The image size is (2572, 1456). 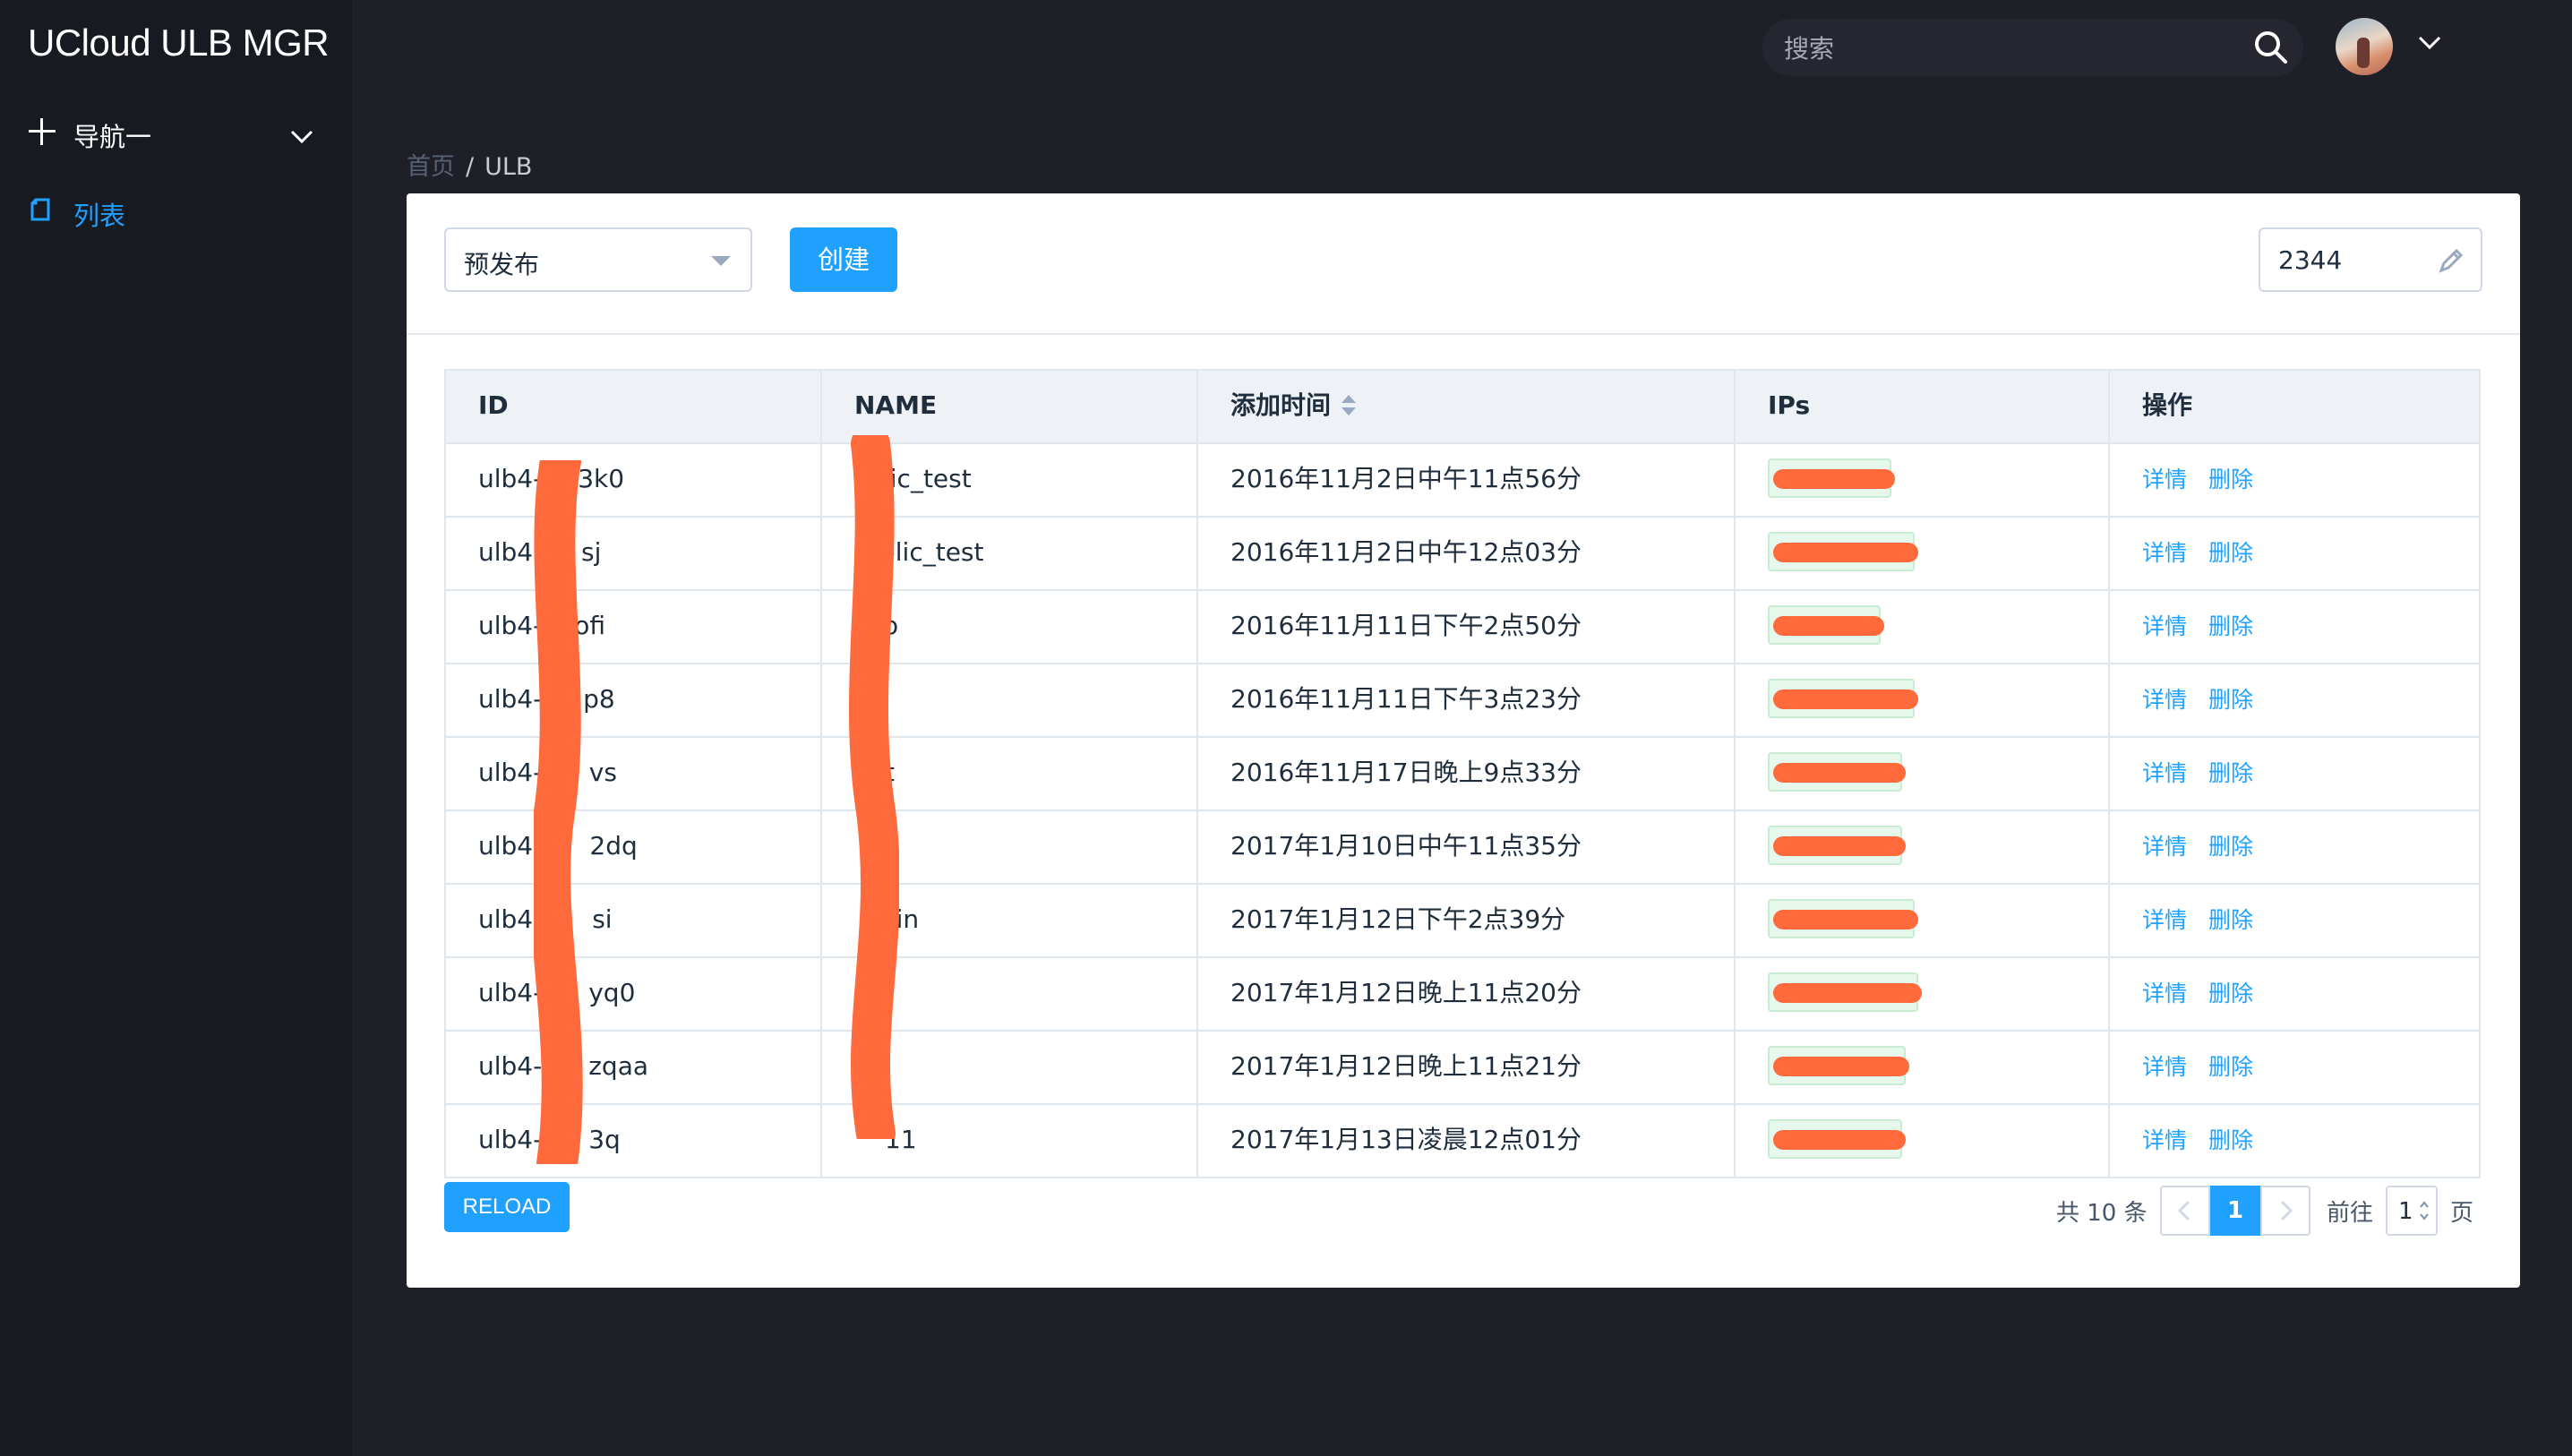 What do you see at coordinates (2008, 48) in the screenshot?
I see `search-input` at bounding box center [2008, 48].